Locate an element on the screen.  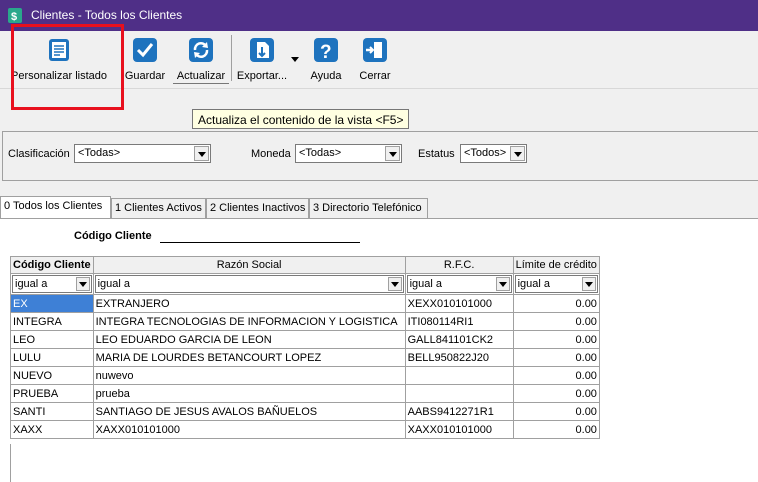
cell-rfc: AABS9412271R1 is located at coordinates (459, 411).